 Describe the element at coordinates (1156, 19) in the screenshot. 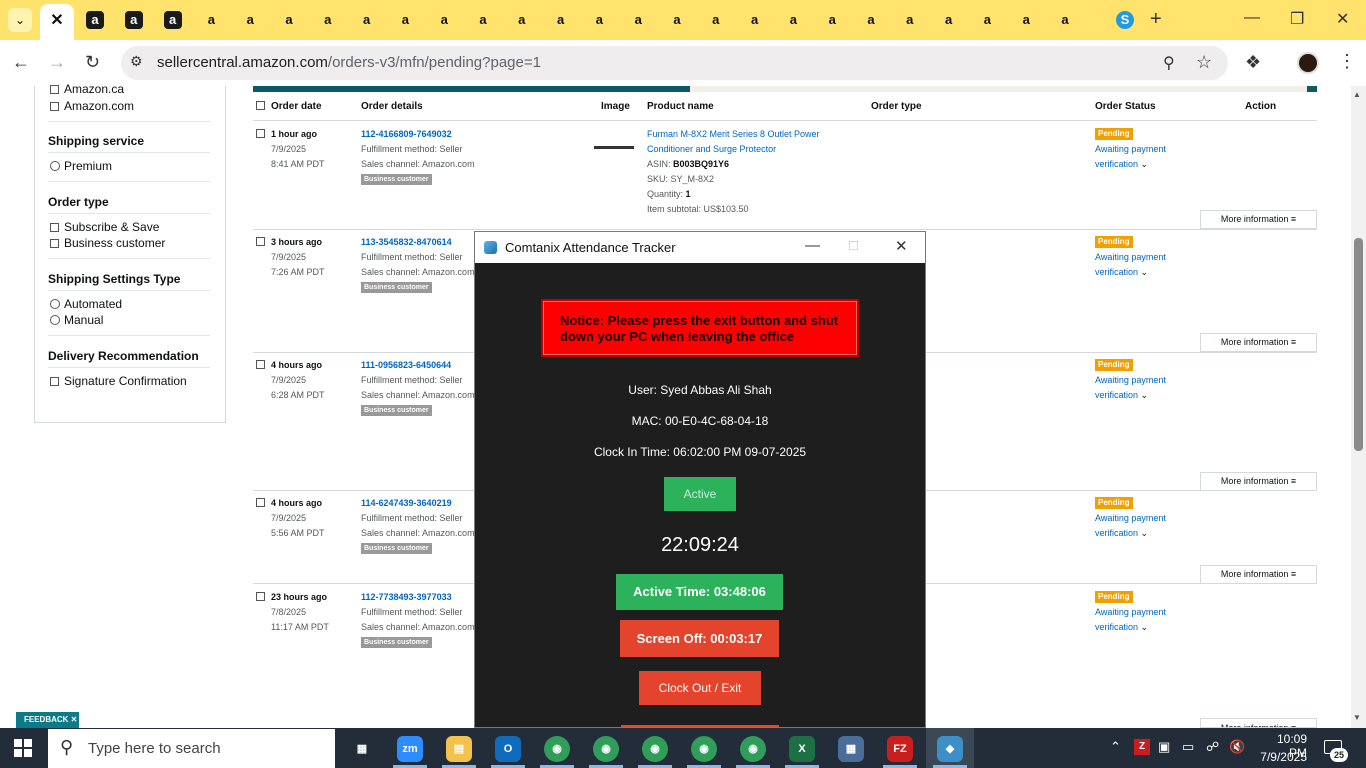

I see `new-tab-plus-icon: +` at that location.